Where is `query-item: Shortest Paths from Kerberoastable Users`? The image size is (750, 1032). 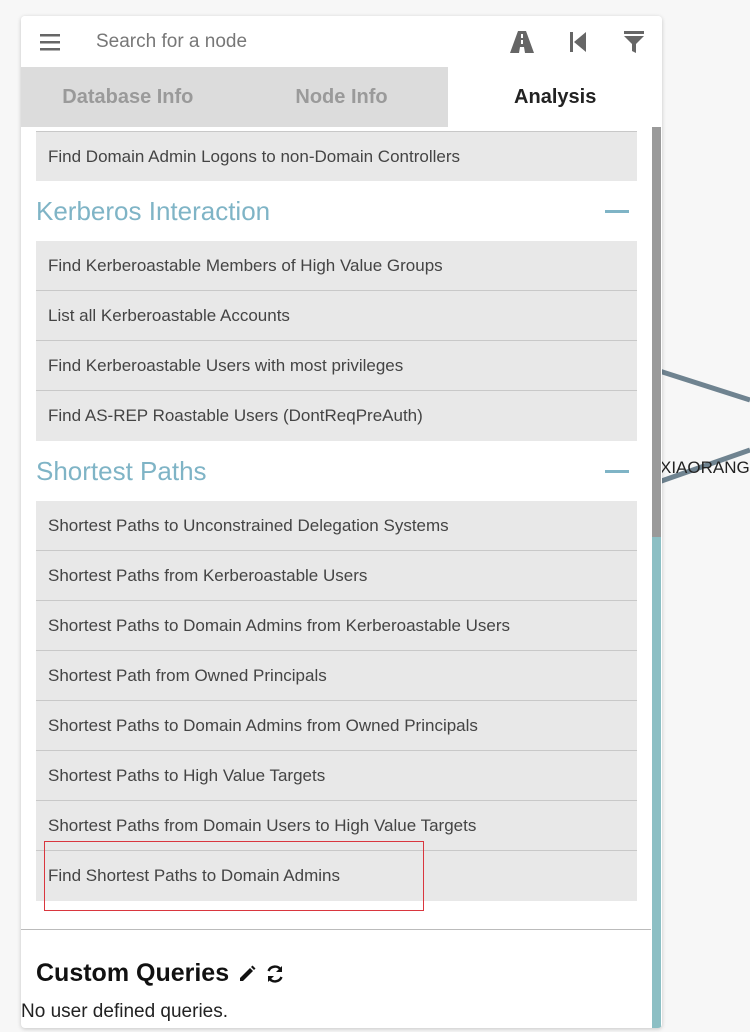 query-item: Shortest Paths from Kerberoastable Users is located at coordinates (336, 576).